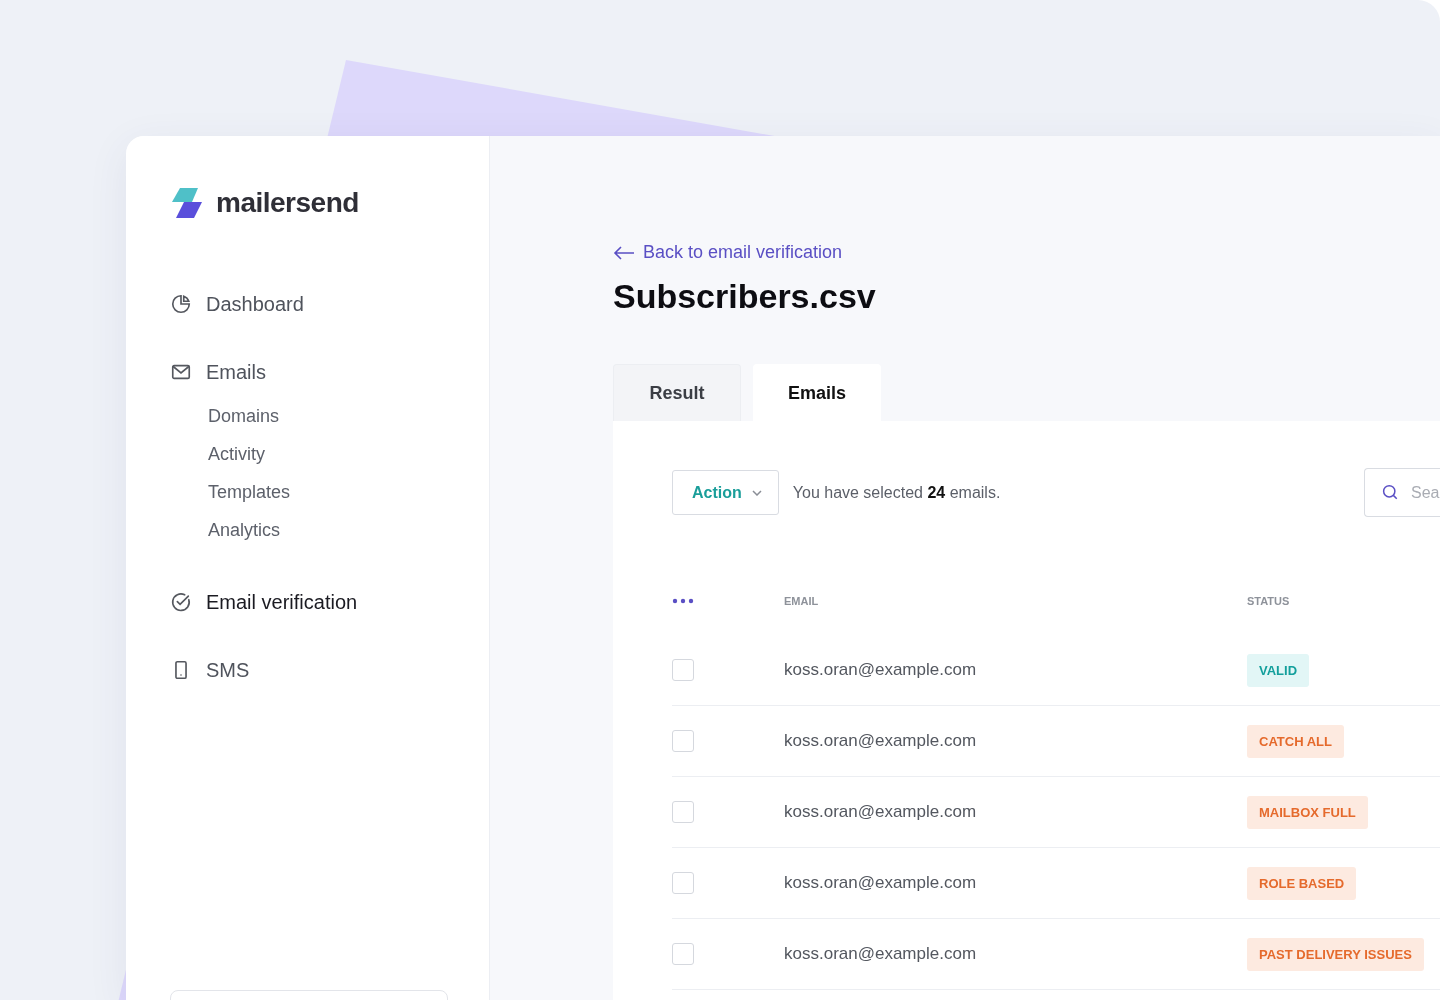 The height and width of the screenshot is (1000, 1440). Describe the element at coordinates (236, 454) in the screenshot. I see `nav-subitem: Activity` at that location.